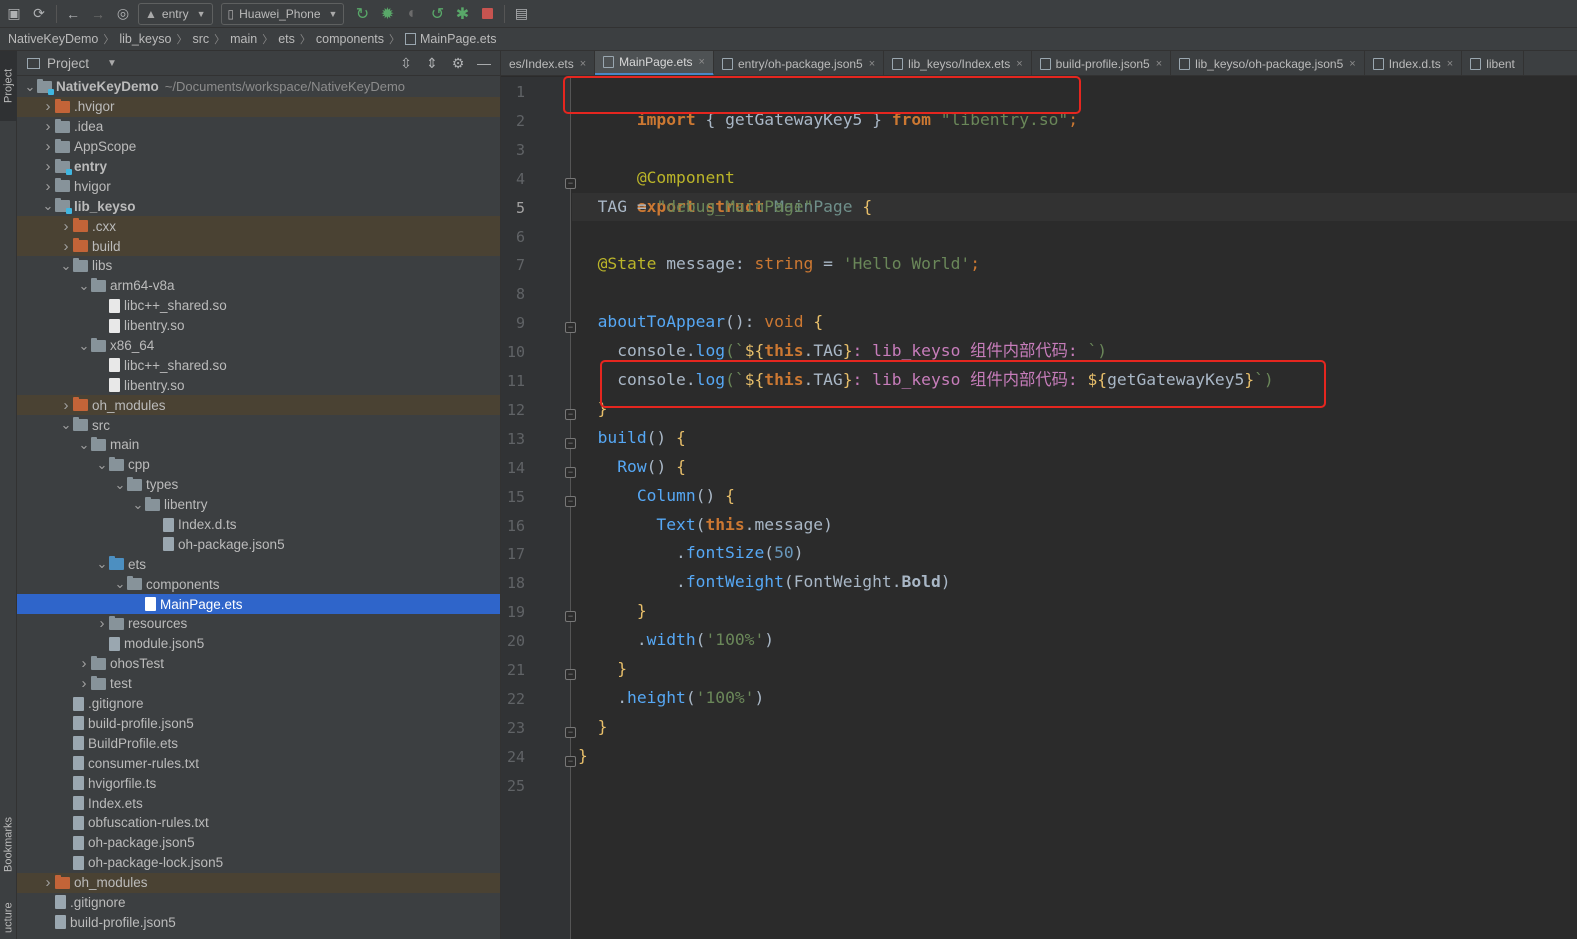  I want to click on tree-item: › test, so click(258, 684).